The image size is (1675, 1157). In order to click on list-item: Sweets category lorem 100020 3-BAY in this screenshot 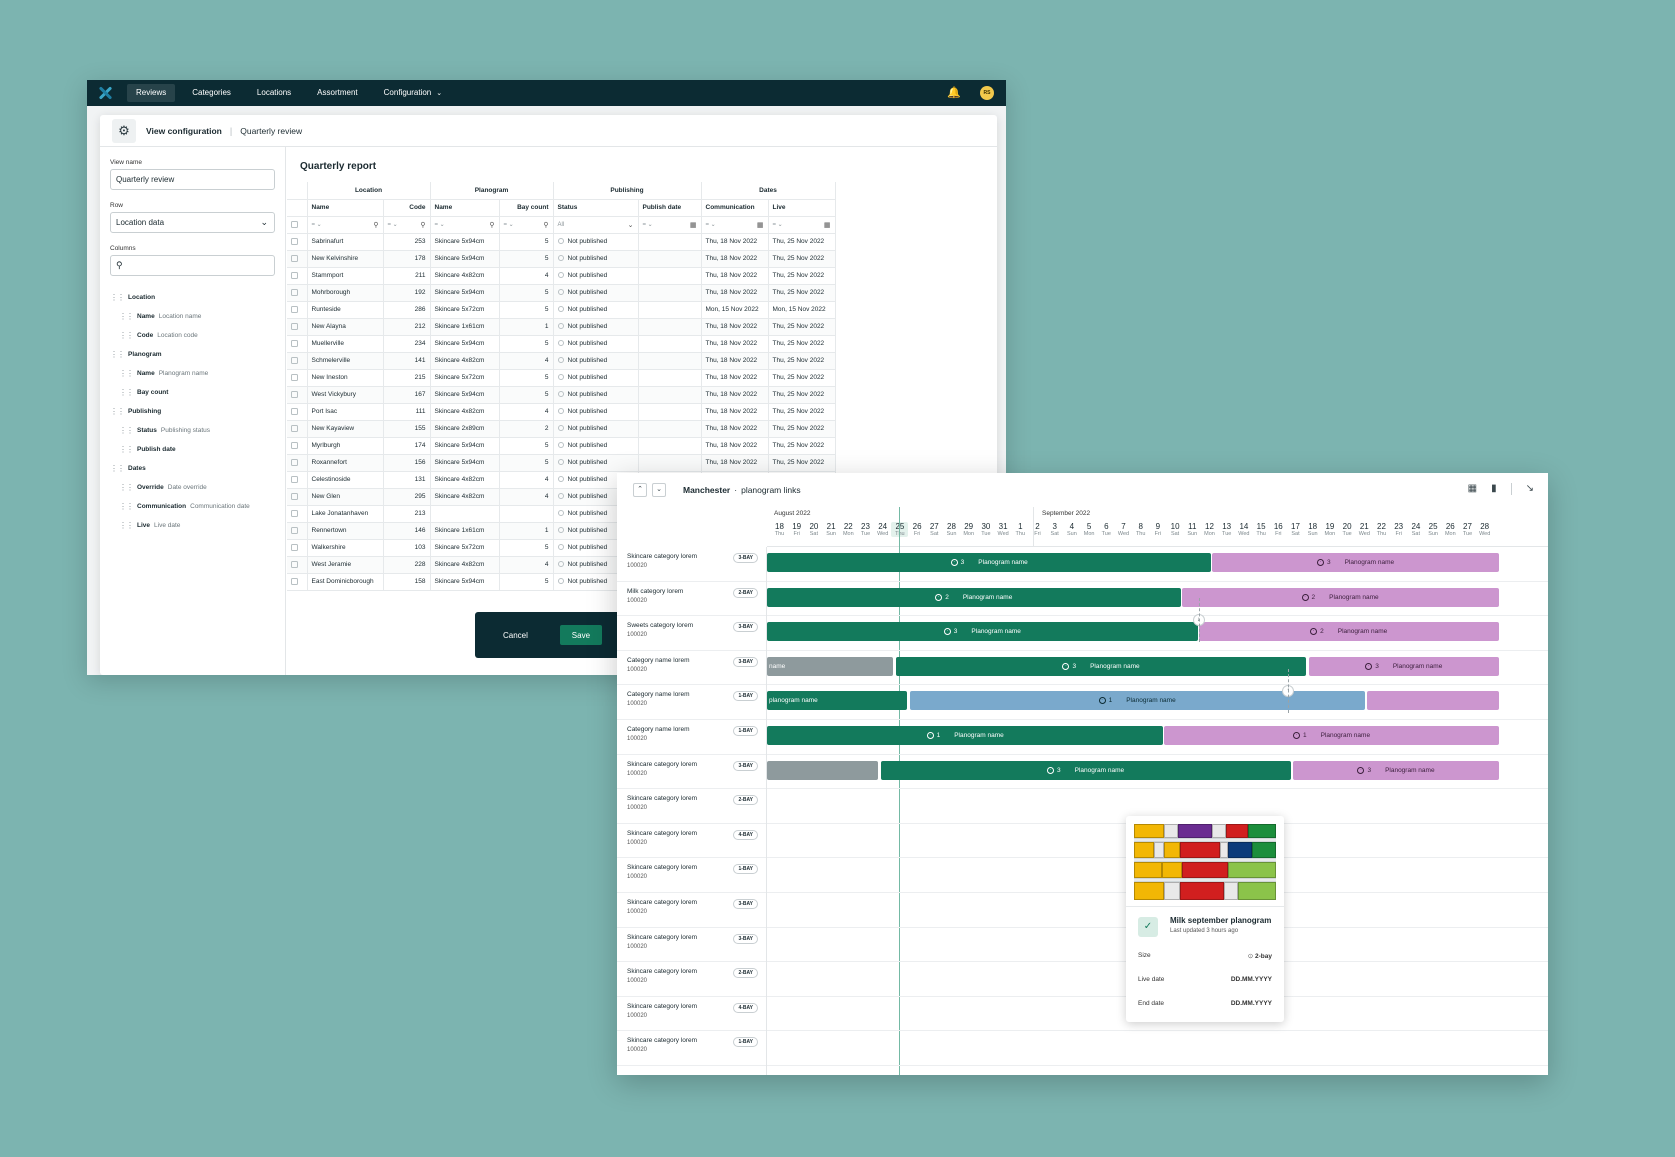, I will do `click(691, 633)`.